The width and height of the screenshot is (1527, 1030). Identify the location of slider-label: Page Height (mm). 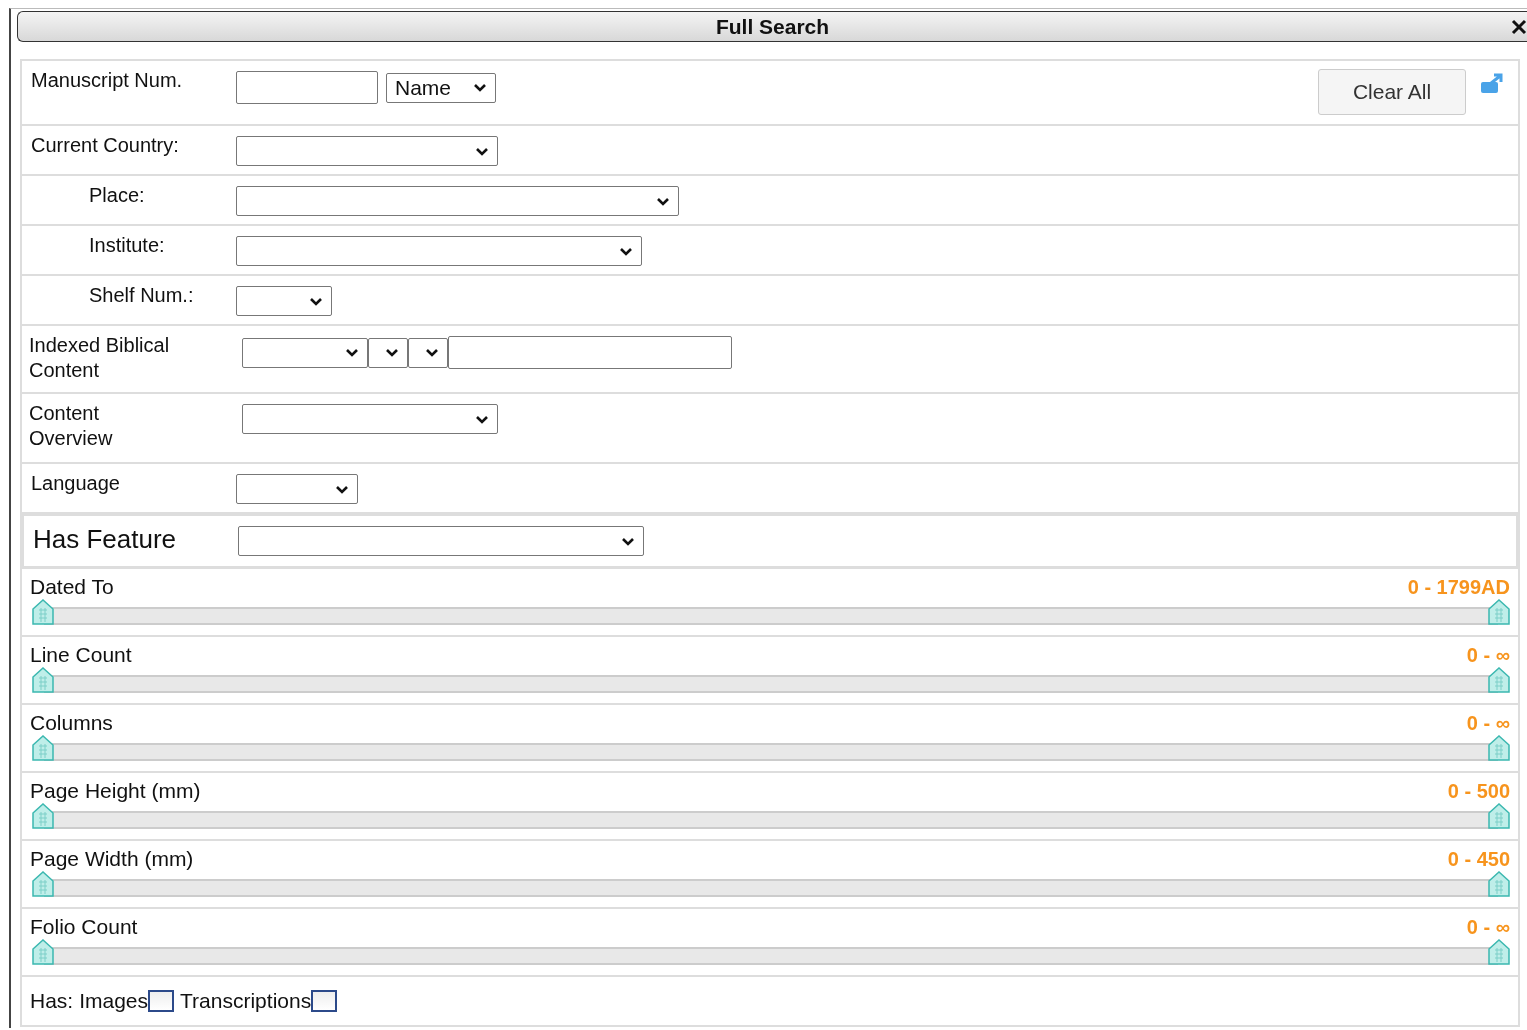
(115, 791).